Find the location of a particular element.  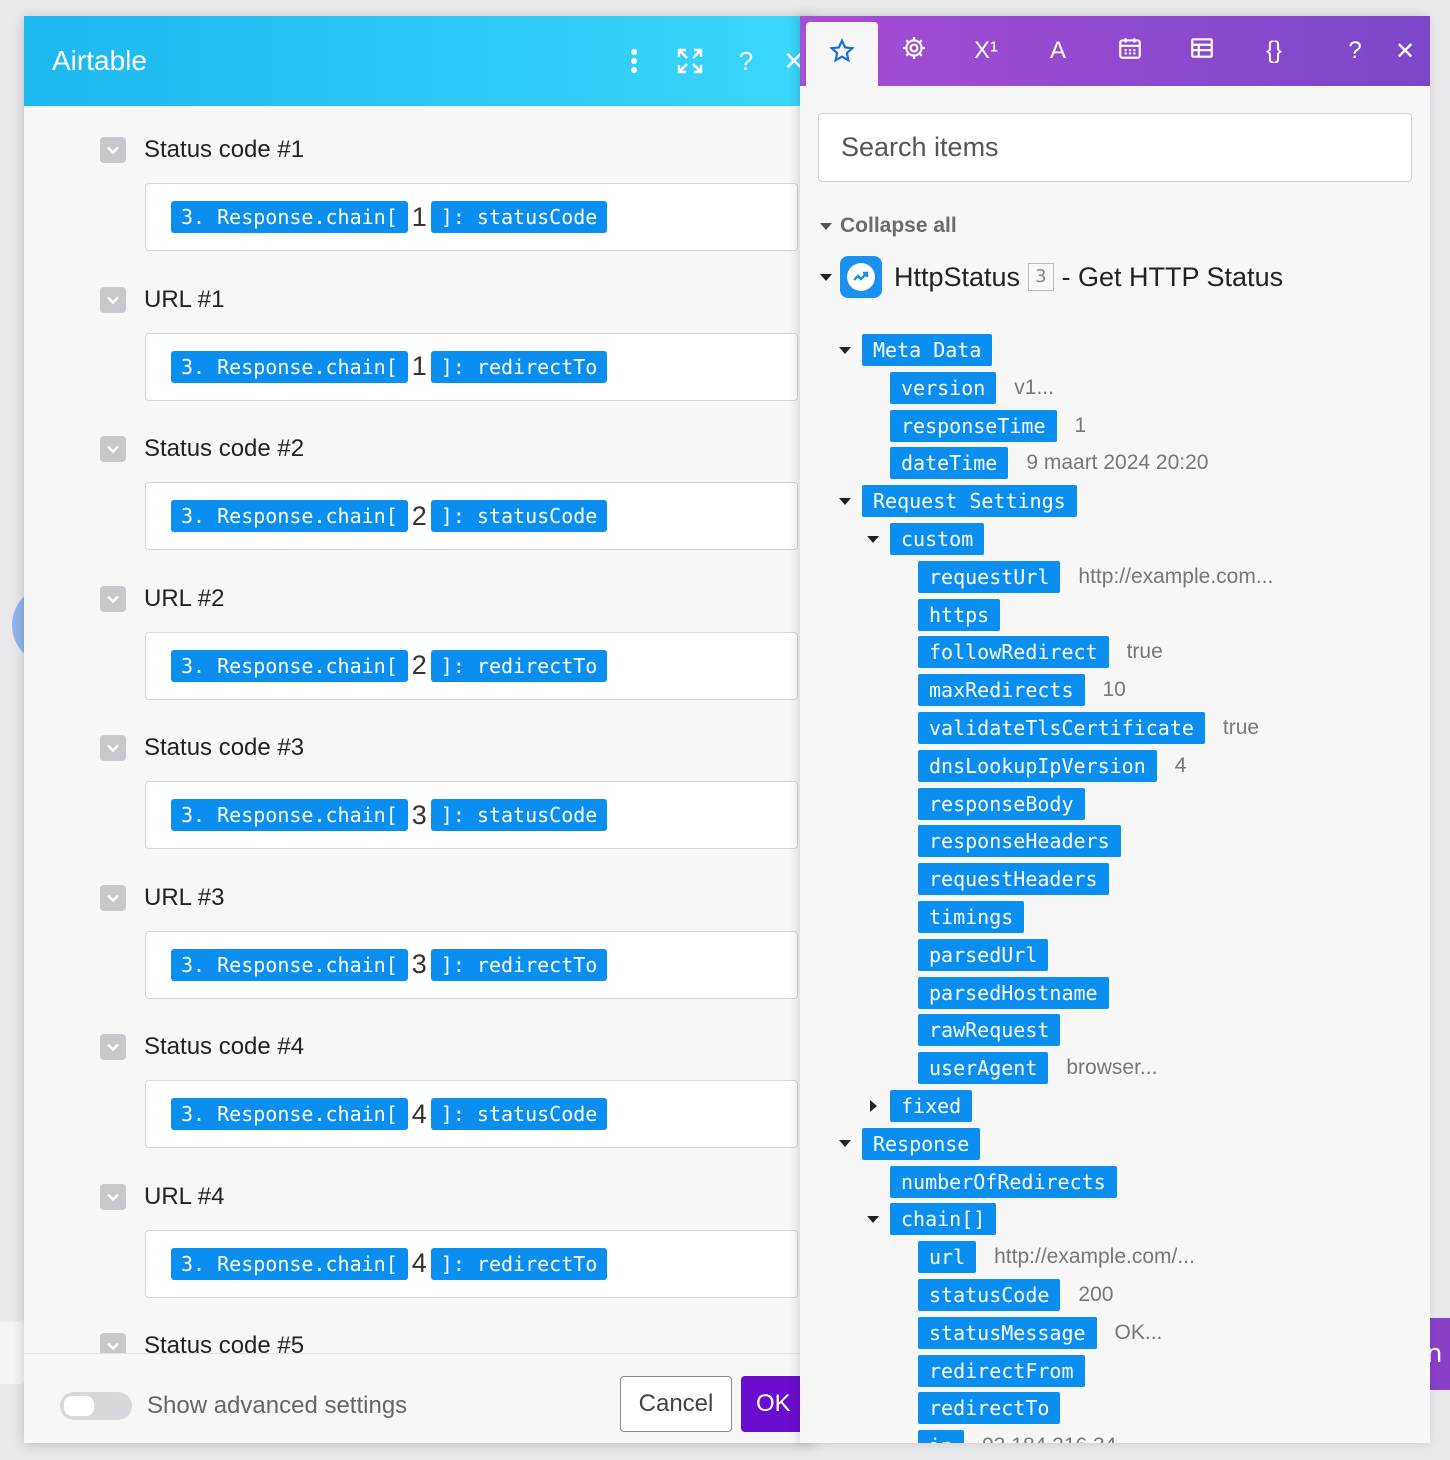

mapping-input: 3. Response.chain[ 2 ]: redirectTo is located at coordinates (471, 665).